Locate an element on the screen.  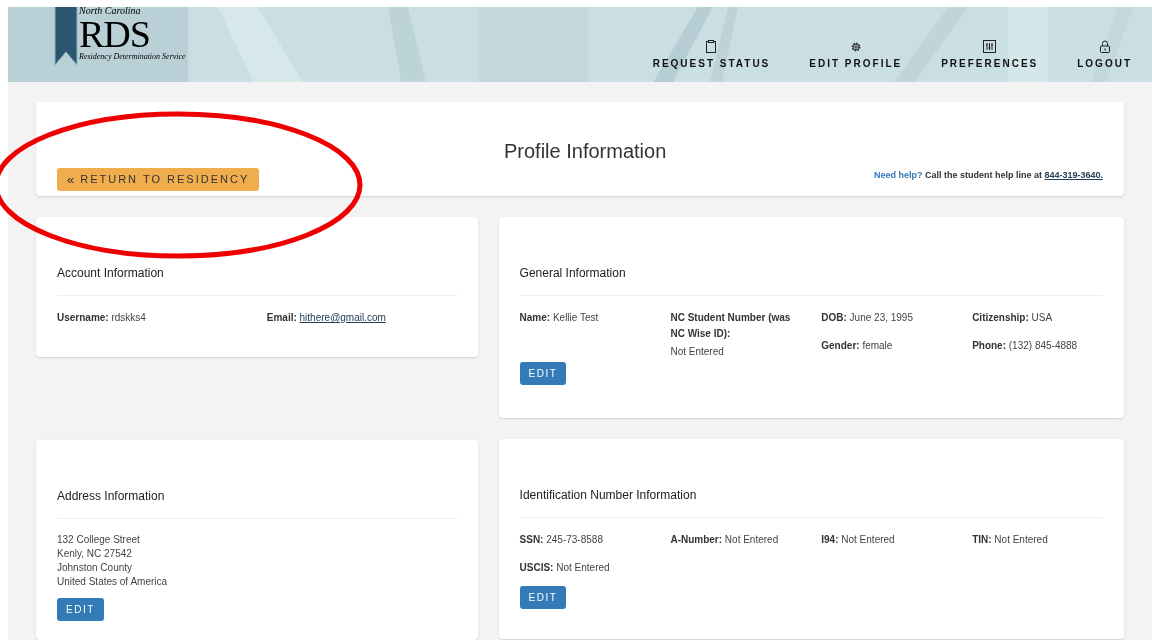
nav-link: LOGOUT is located at coordinates (1104, 55).